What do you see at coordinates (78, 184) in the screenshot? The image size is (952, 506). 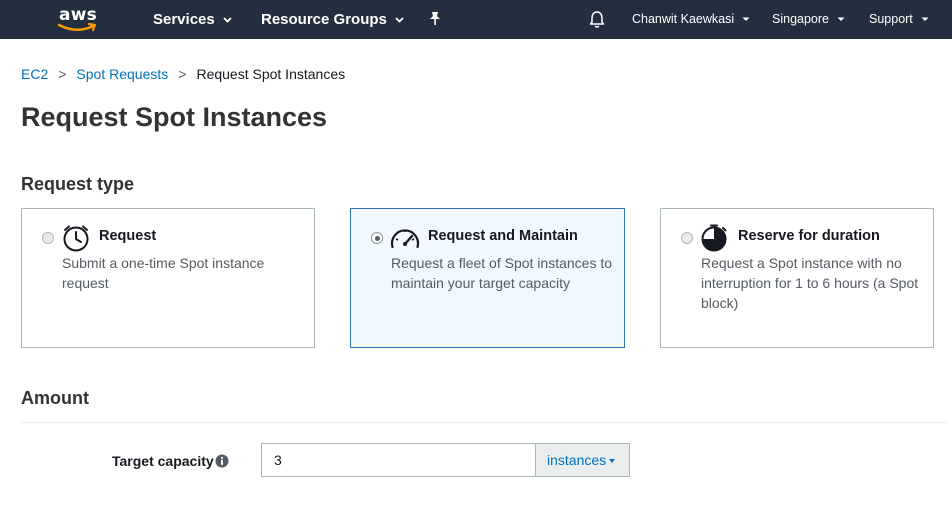 I see `request-type-heading: Request type` at bounding box center [78, 184].